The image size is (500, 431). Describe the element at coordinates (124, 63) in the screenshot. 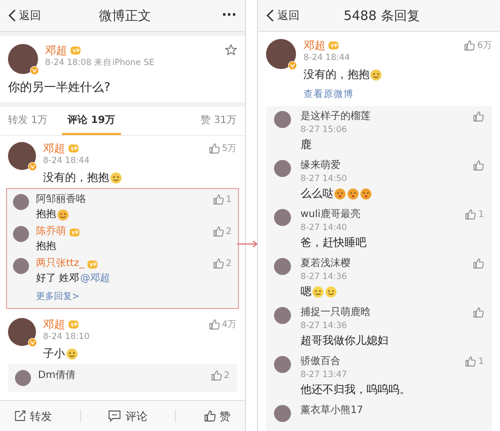

I see `post-source: 来自iPhone SE` at that location.